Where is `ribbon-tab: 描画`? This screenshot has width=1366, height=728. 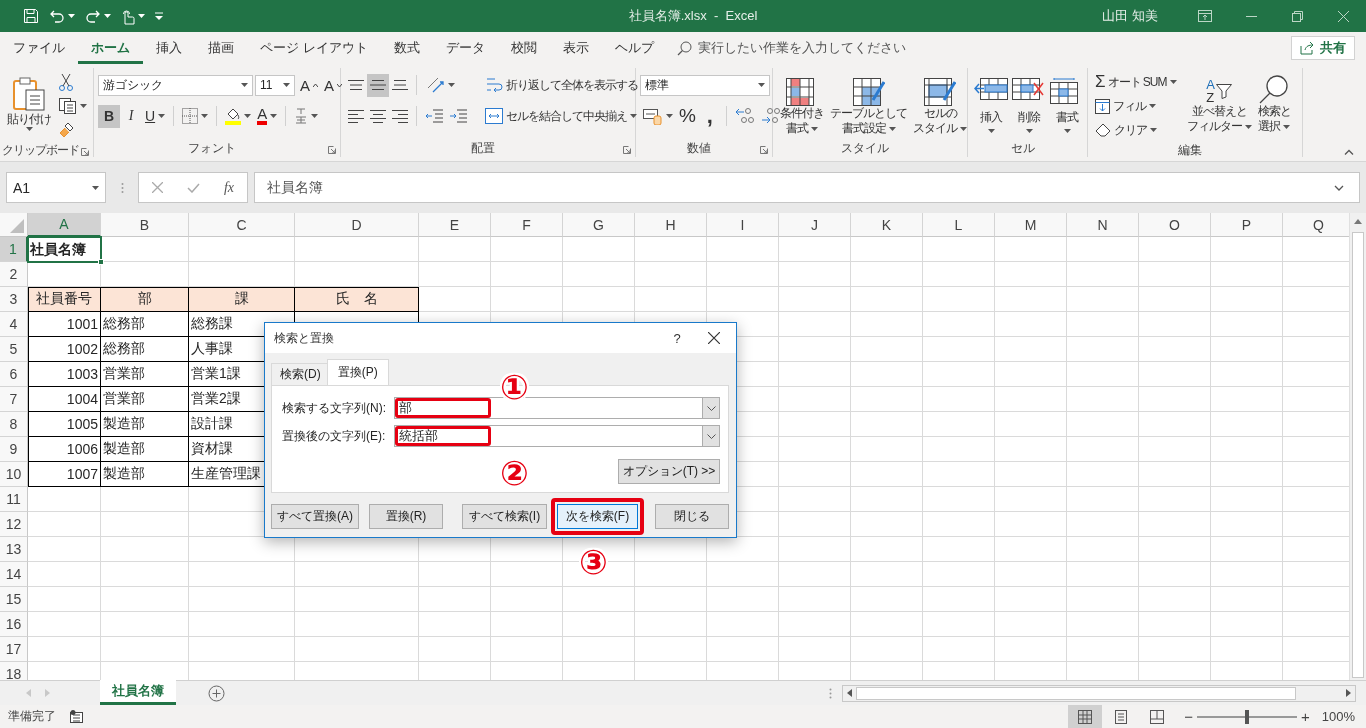 ribbon-tab: 描画 is located at coordinates (221, 48).